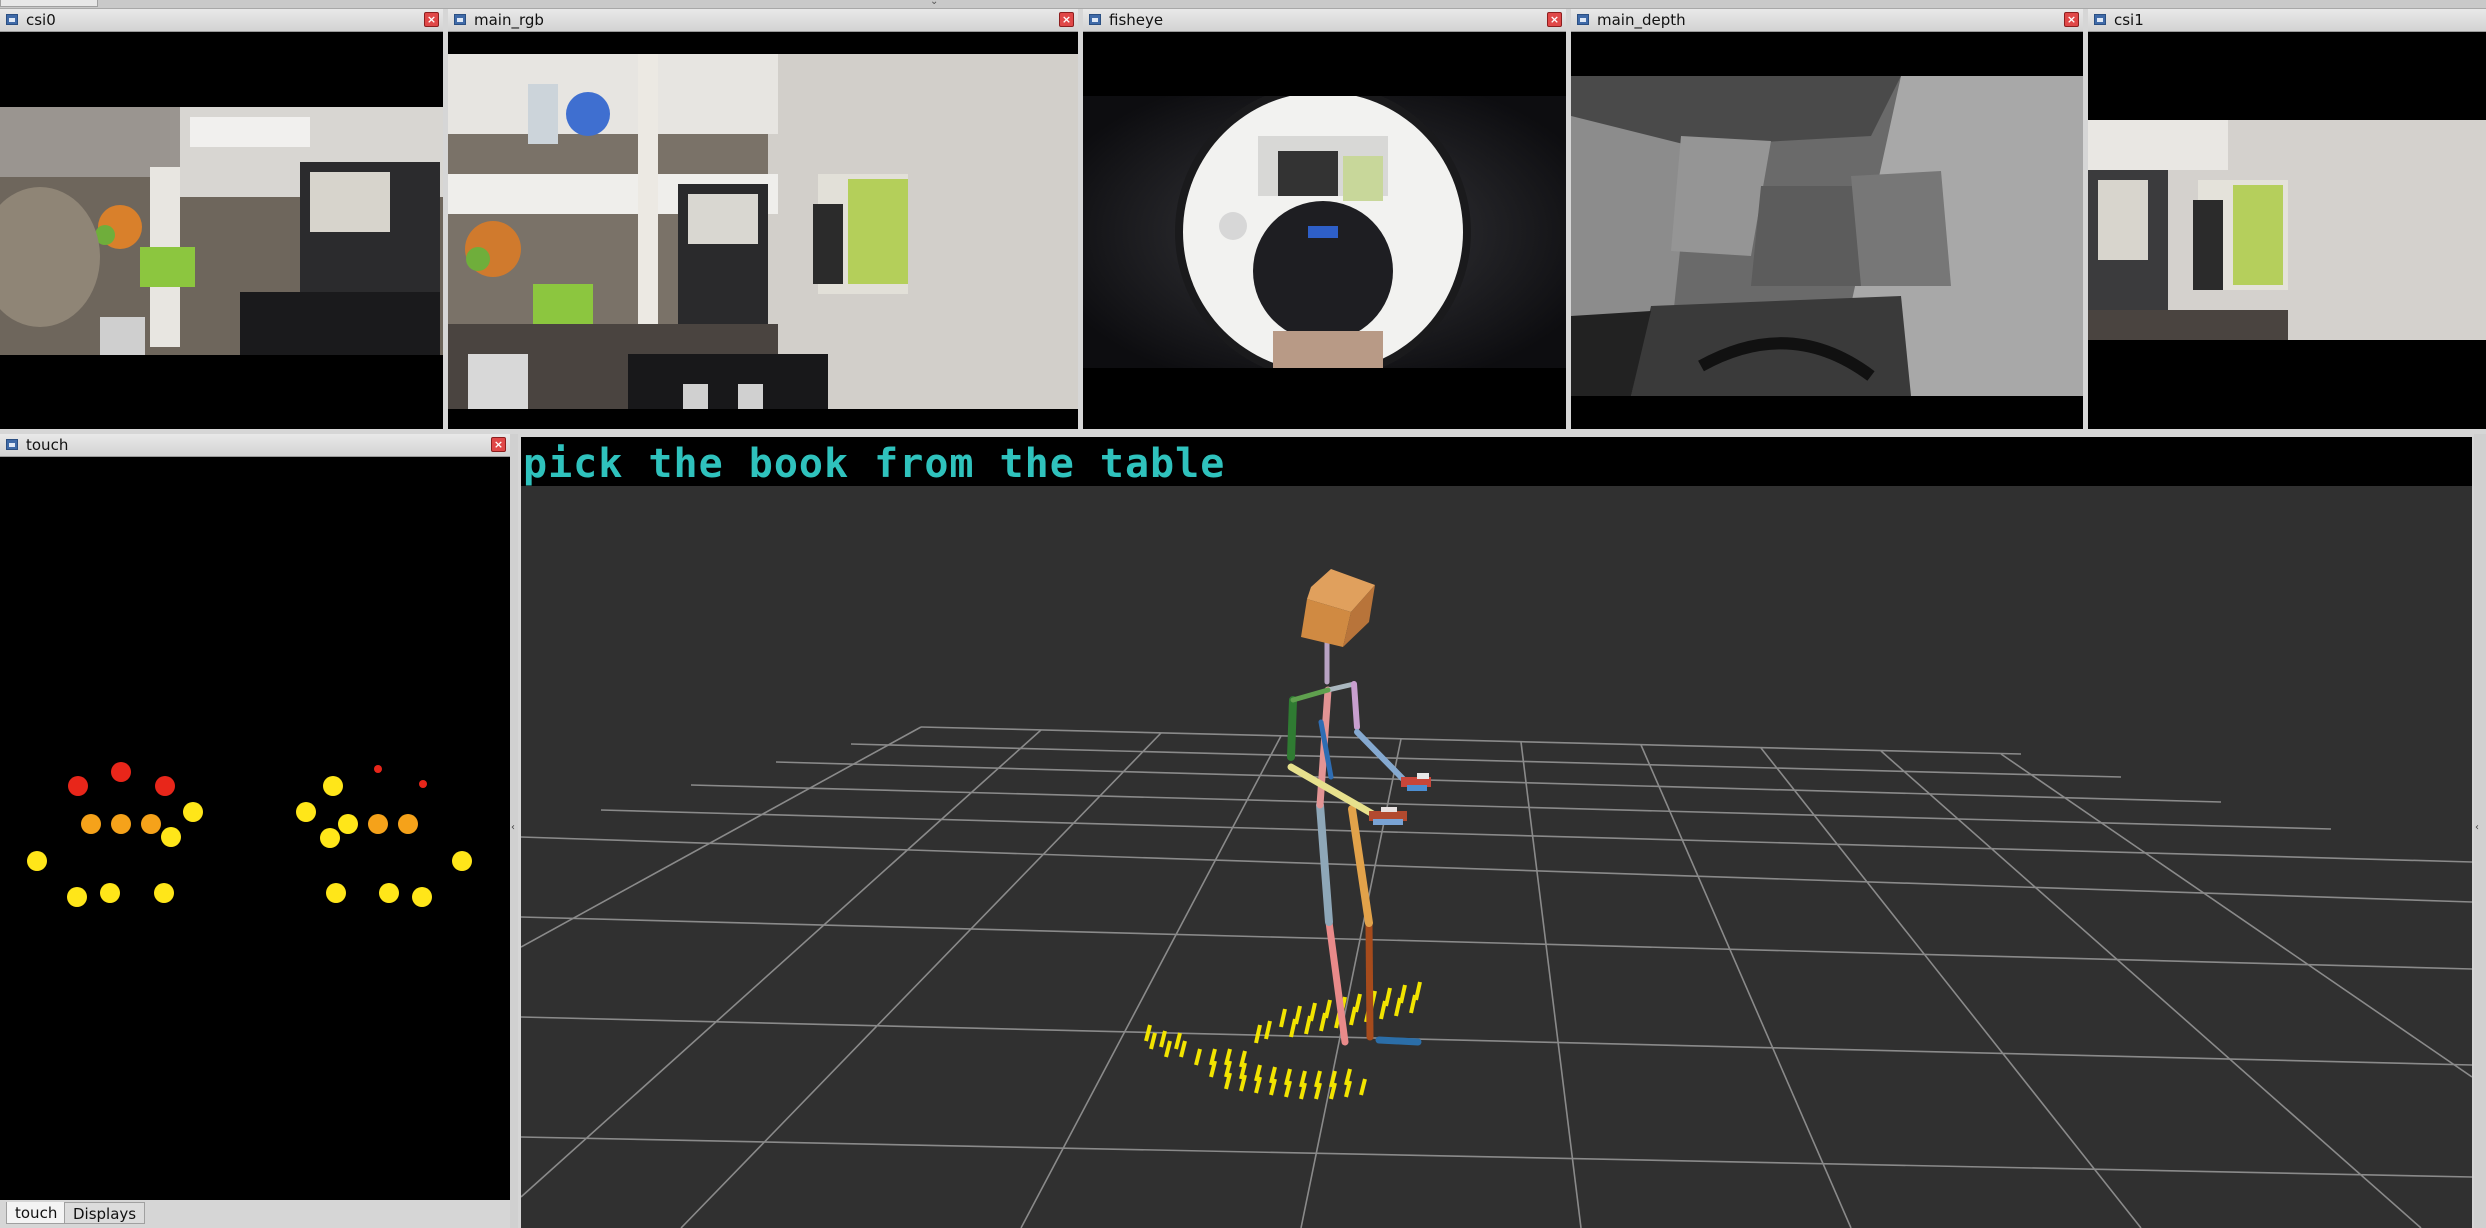 The width and height of the screenshot is (2486, 1228). What do you see at coordinates (1827, 236) in the screenshot?
I see `camera-image-main-depth` at bounding box center [1827, 236].